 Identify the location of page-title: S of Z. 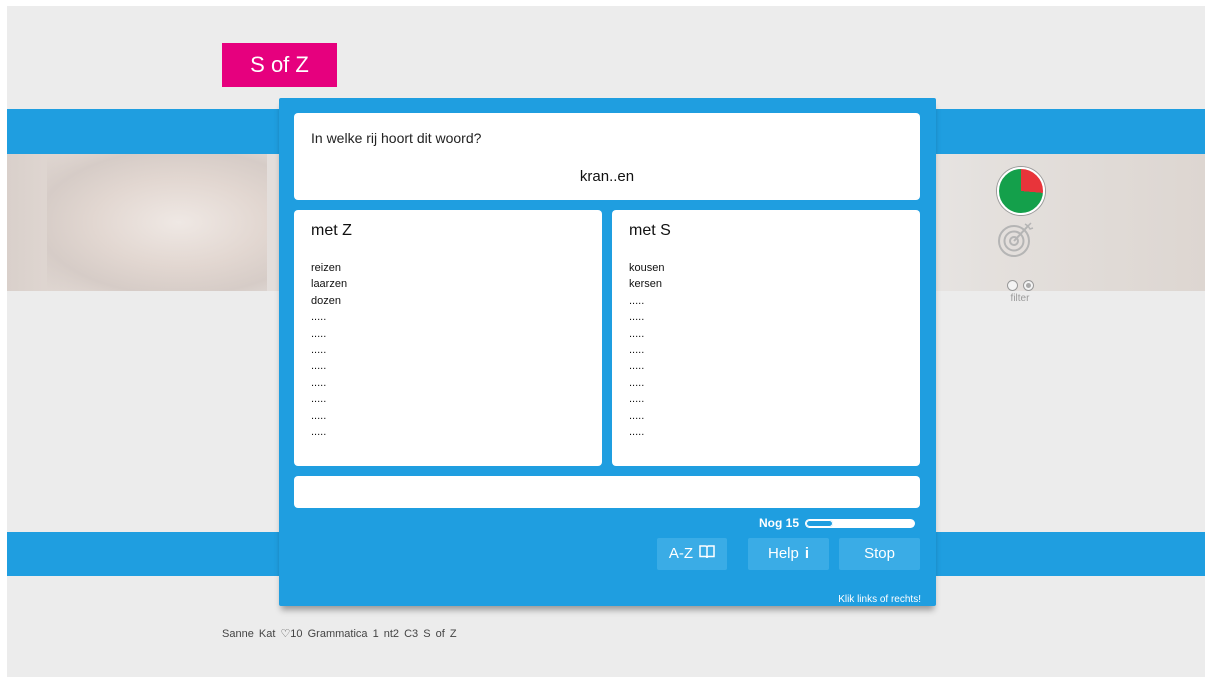
(279, 65).